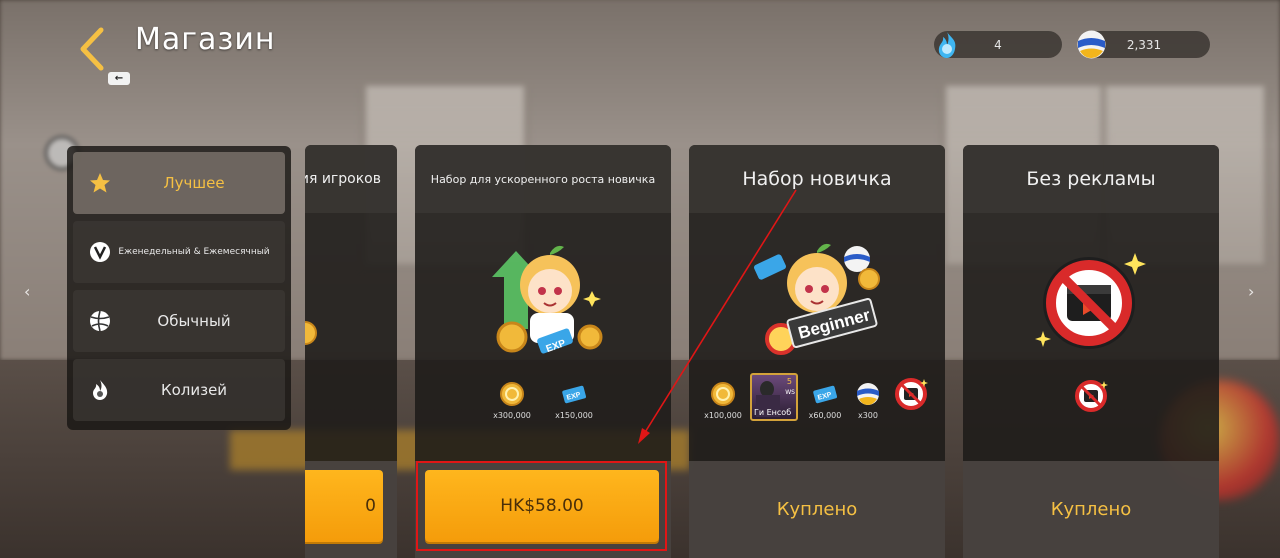 The height and width of the screenshot is (558, 1280). Describe the element at coordinates (100, 183) in the screenshot. I see `star-icon` at that location.